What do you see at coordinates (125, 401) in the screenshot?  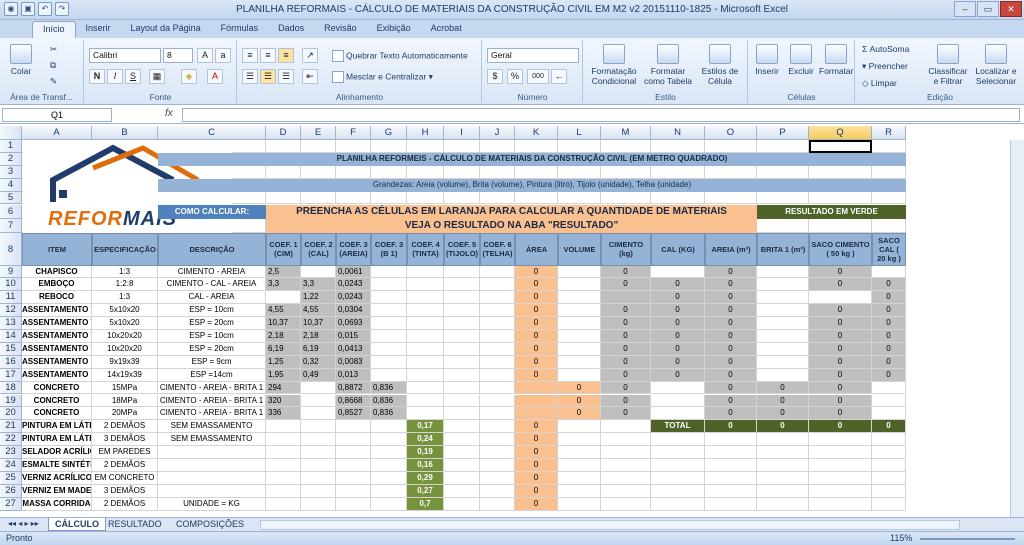 I see `data-cell: 18MPa` at bounding box center [125, 401].